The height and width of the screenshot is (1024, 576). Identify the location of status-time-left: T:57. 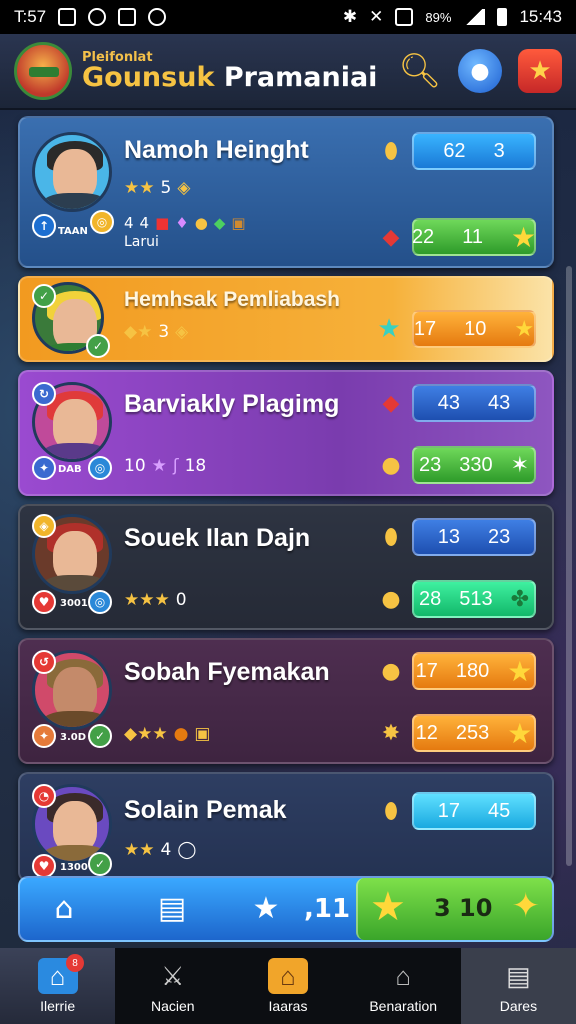
(30, 16).